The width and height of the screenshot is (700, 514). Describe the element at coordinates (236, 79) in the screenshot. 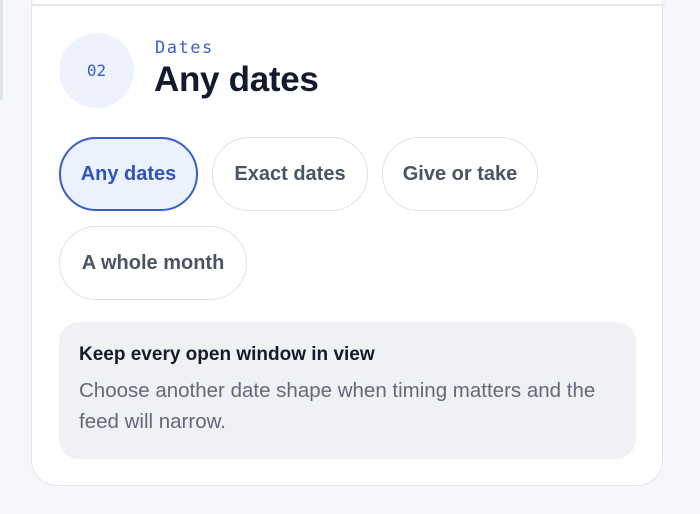

I see `step-title: Any dates` at that location.